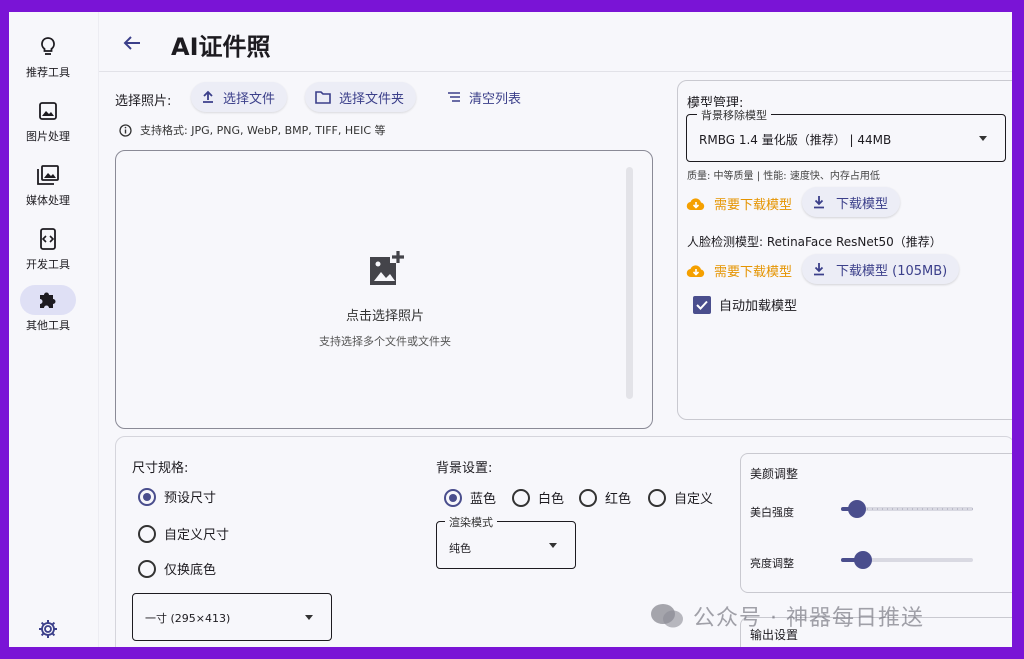 Image resolution: width=1024 pixels, height=659 pixels. What do you see at coordinates (876, 523) in the screenshot?
I see `beauty-panel: 美颜调整 美白强度 亮度调整` at bounding box center [876, 523].